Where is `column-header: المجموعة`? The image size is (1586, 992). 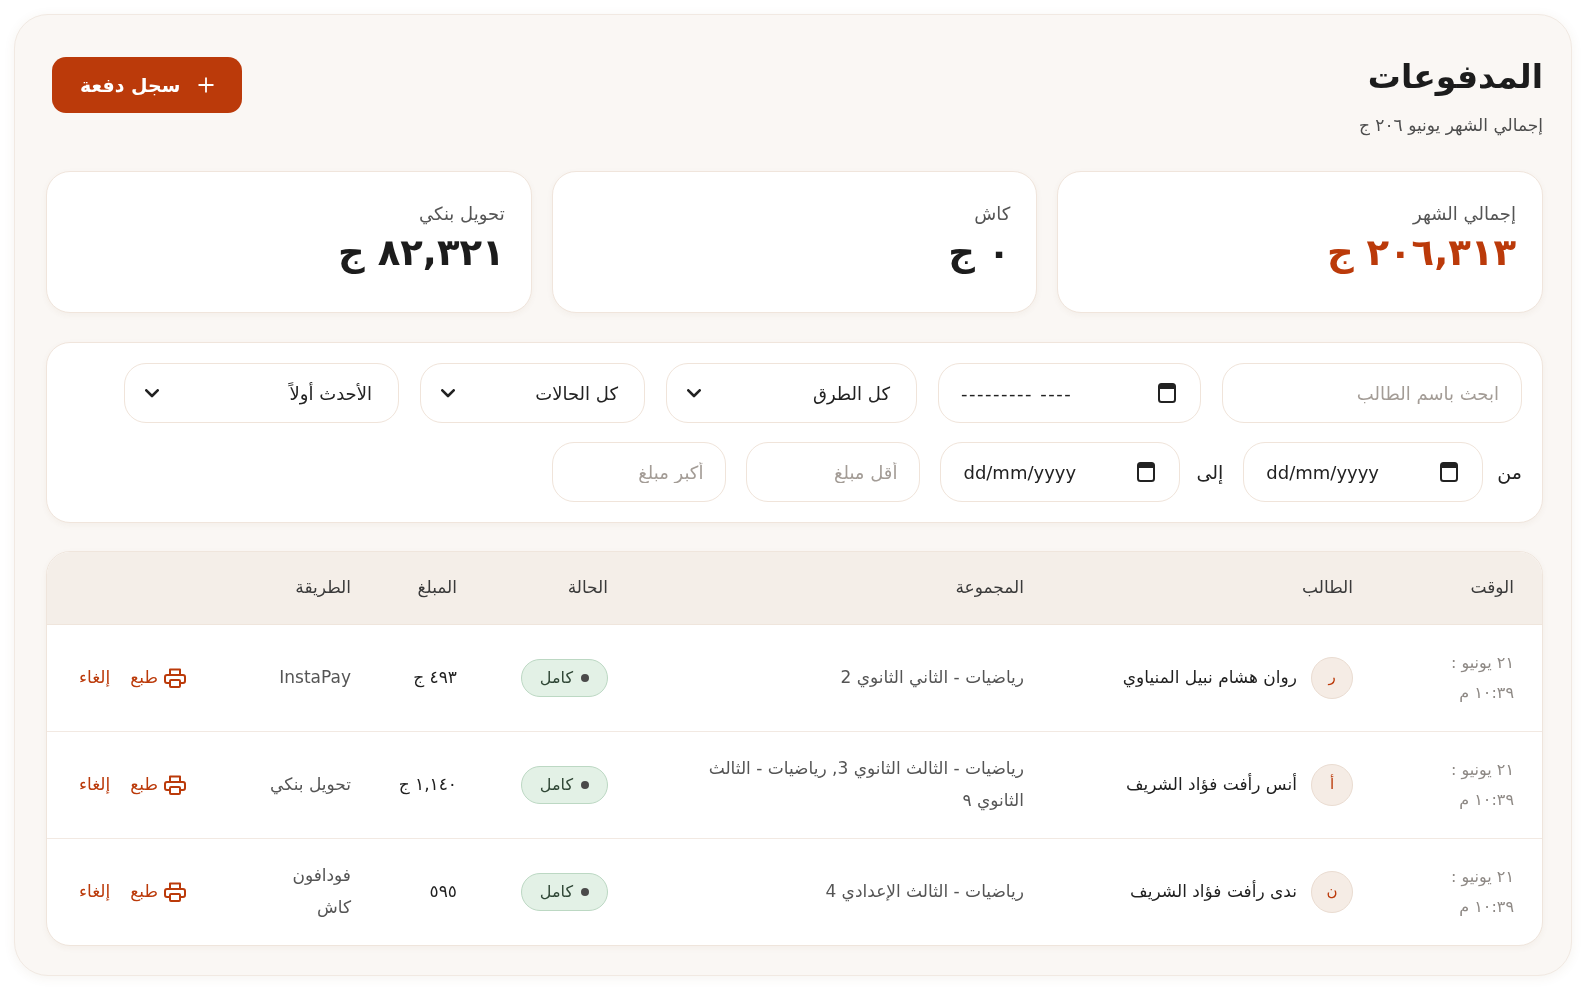 column-header: المجموعة is located at coordinates (989, 587).